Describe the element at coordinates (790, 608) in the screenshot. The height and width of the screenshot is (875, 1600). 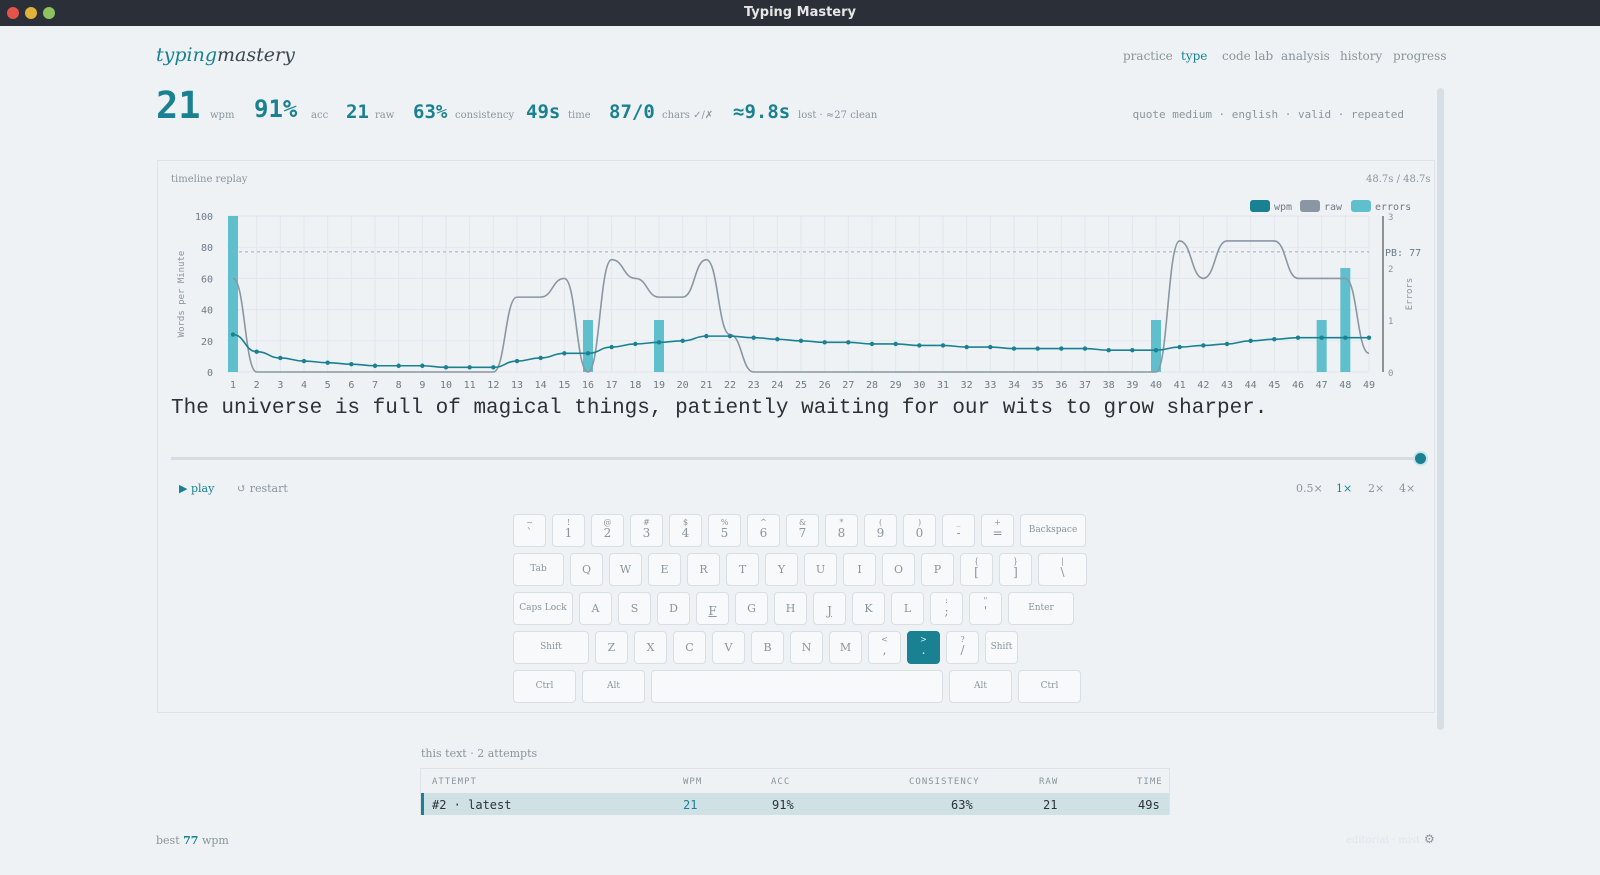
I see `key-label: H` at that location.